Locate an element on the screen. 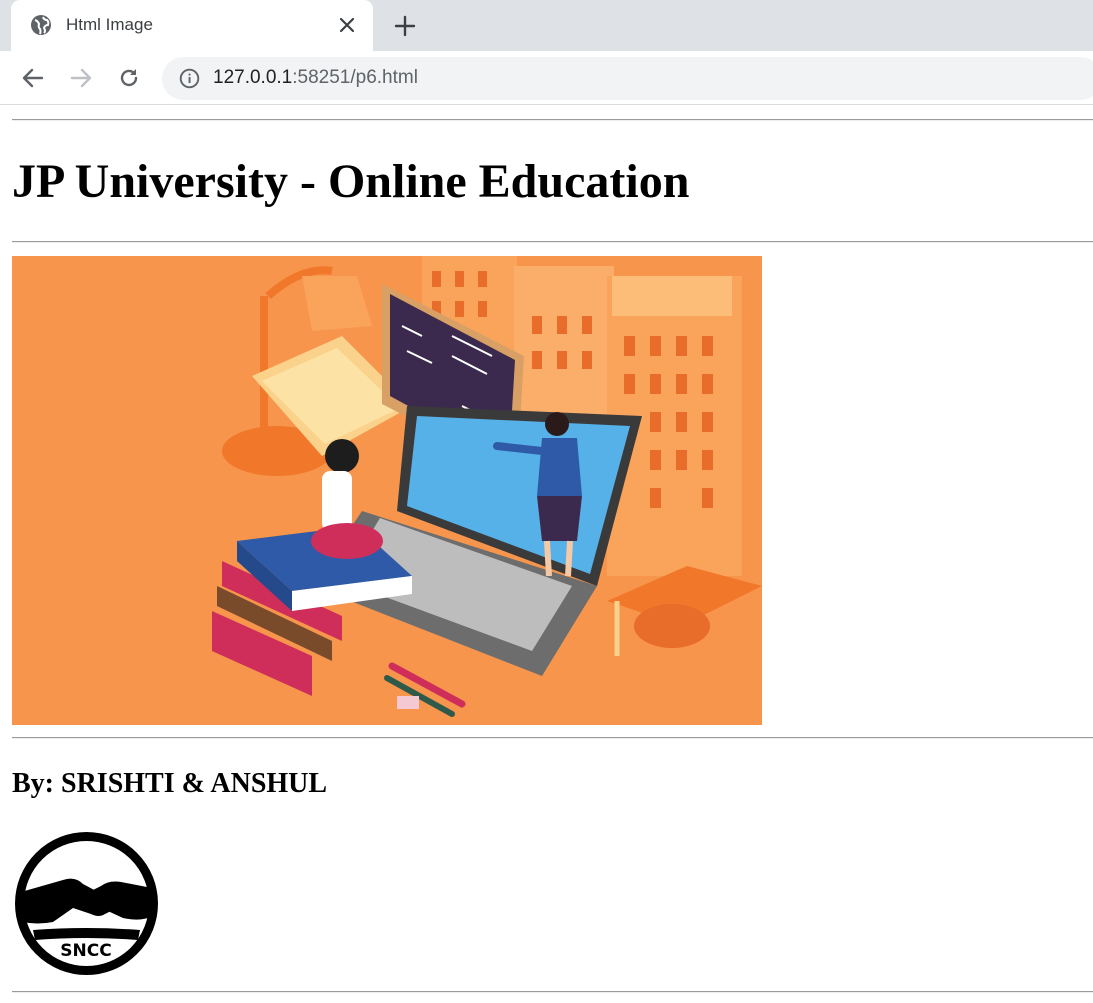 The height and width of the screenshot is (1003, 1093). page-heading: JP University - Online Education is located at coordinates (351, 181).